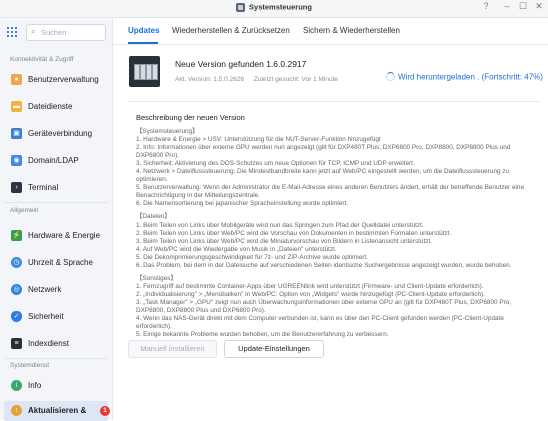 The image size is (548, 421). Describe the element at coordinates (43, 187) in the screenshot. I see `sidebar-item-label: Terminal` at that location.